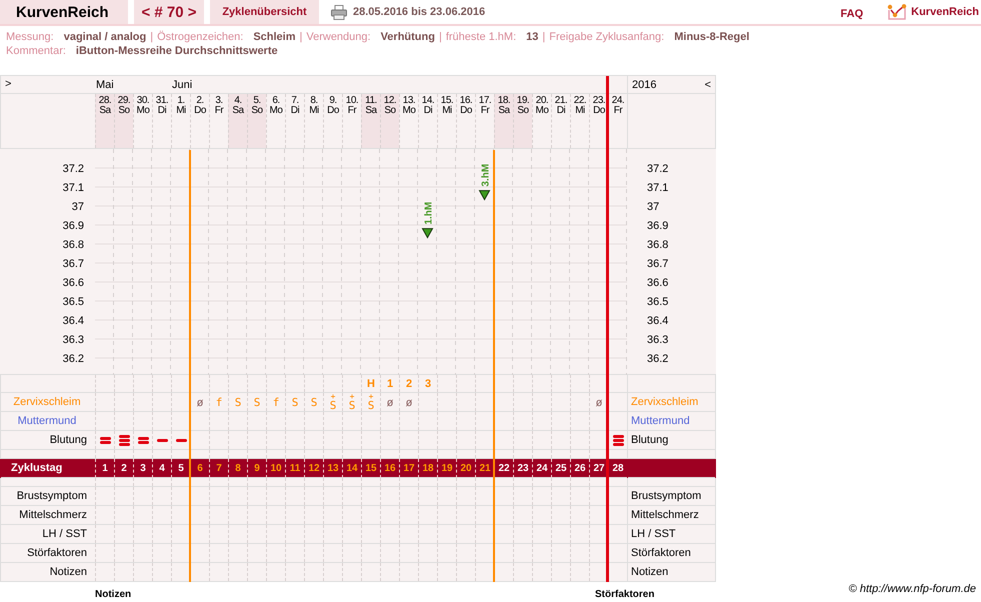 The width and height of the screenshot is (981, 602). I want to click on peak-count: 3, so click(428, 384).